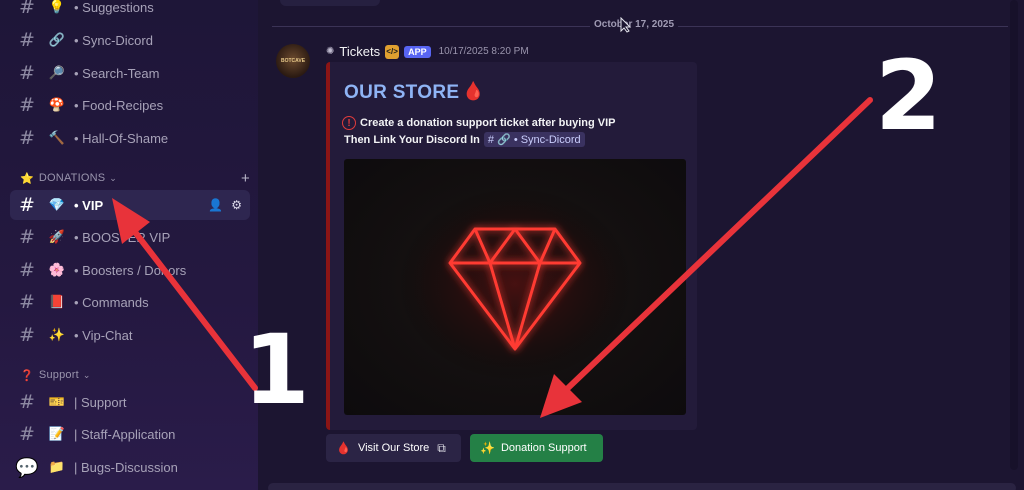 This screenshot has width=1024, height=490. I want to click on forum-channel-icon: 💬, so click(27, 467).